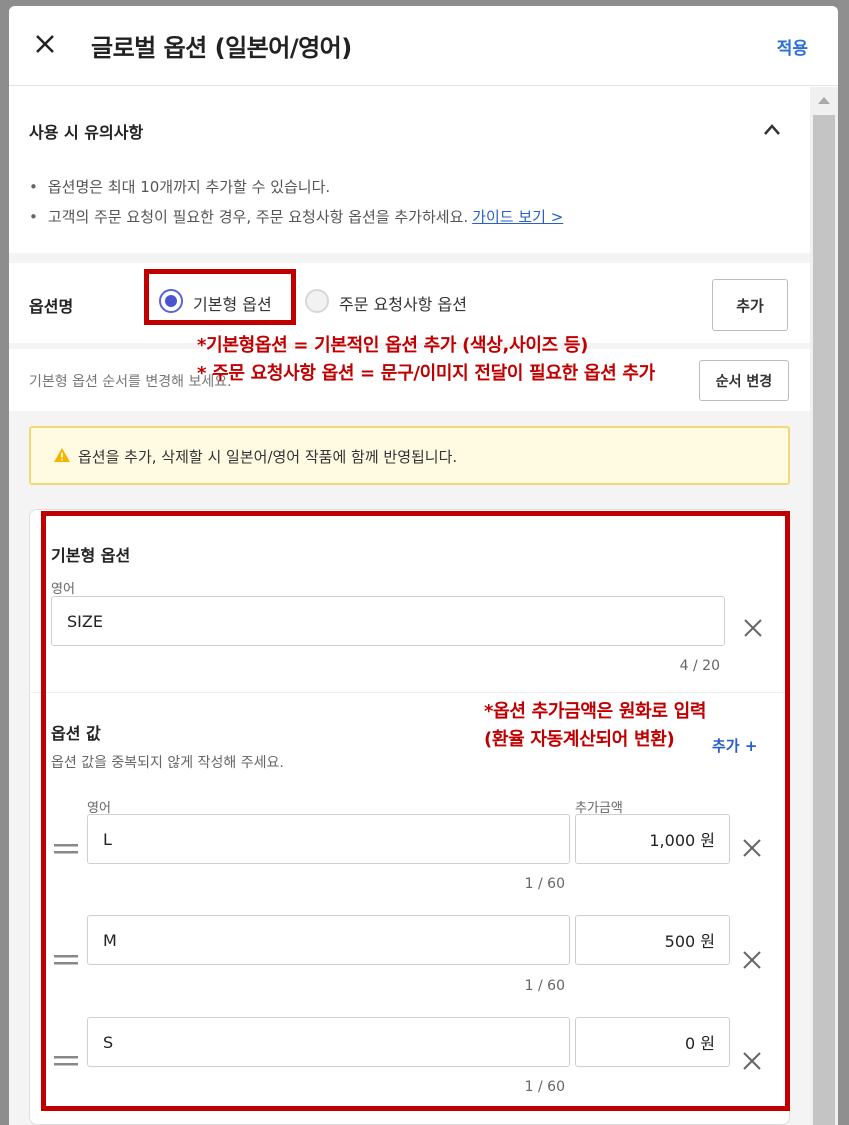 This screenshot has width=849, height=1125. Describe the element at coordinates (423, 46) in the screenshot. I see `modal-header: 글로벌 옵션 (일본어/영어) 적용` at that location.